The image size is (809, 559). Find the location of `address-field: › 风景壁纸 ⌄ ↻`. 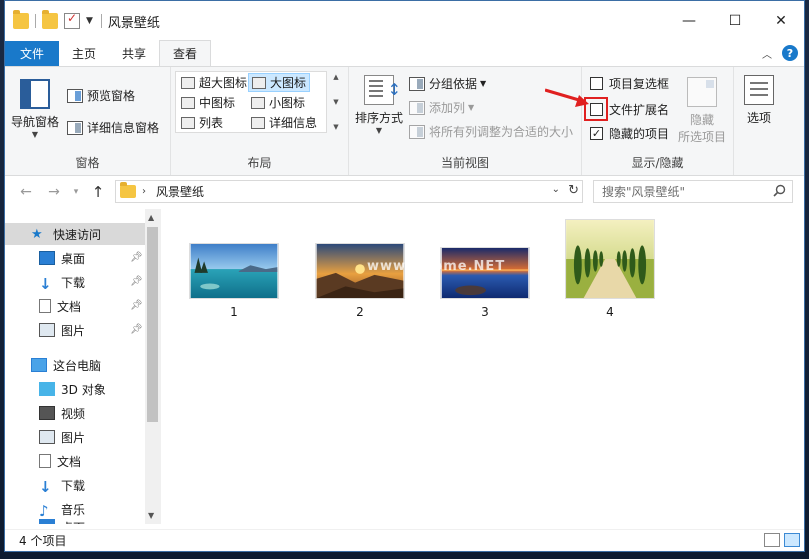

address-field: › 风景壁纸 ⌄ ↻ is located at coordinates (349, 191).